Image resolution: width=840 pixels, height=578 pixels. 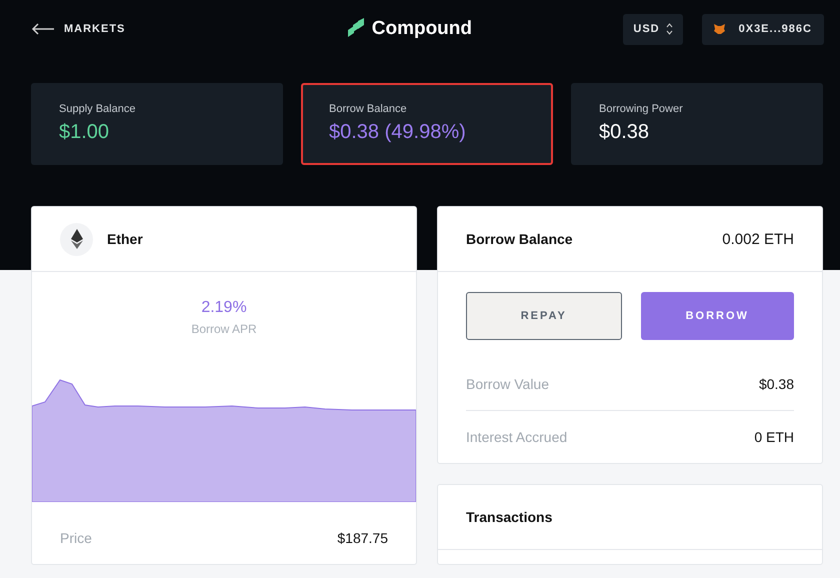 What do you see at coordinates (508, 384) in the screenshot?
I see `row-label: Borrow Value` at bounding box center [508, 384].